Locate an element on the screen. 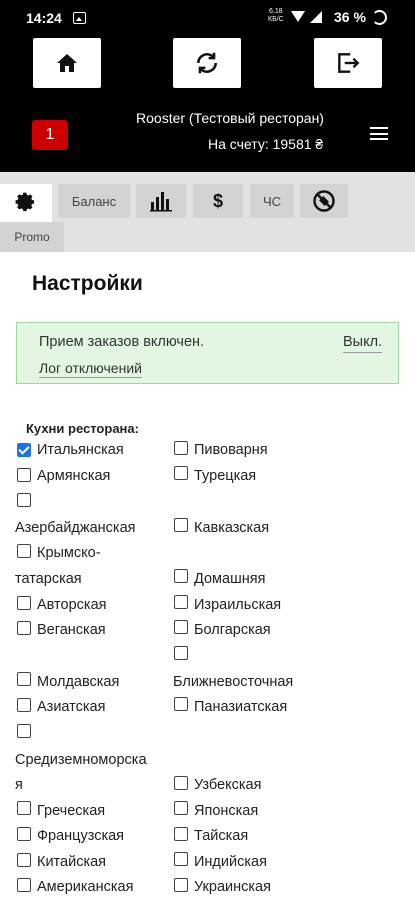 Image resolution: width=415 pixels, height=900 pixels. kitchen-label: Китайская is located at coordinates (72, 862).